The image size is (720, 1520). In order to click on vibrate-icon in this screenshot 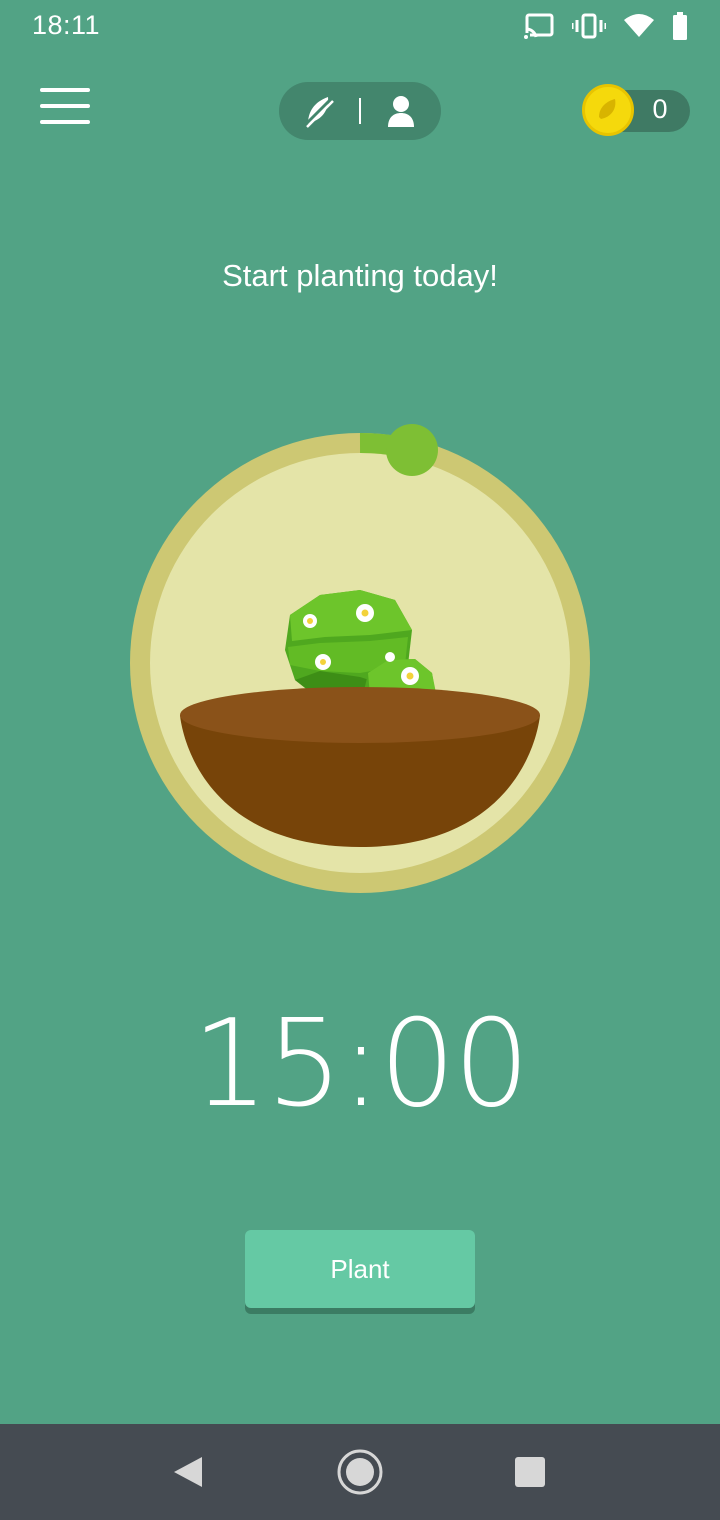, I will do `click(589, 26)`.